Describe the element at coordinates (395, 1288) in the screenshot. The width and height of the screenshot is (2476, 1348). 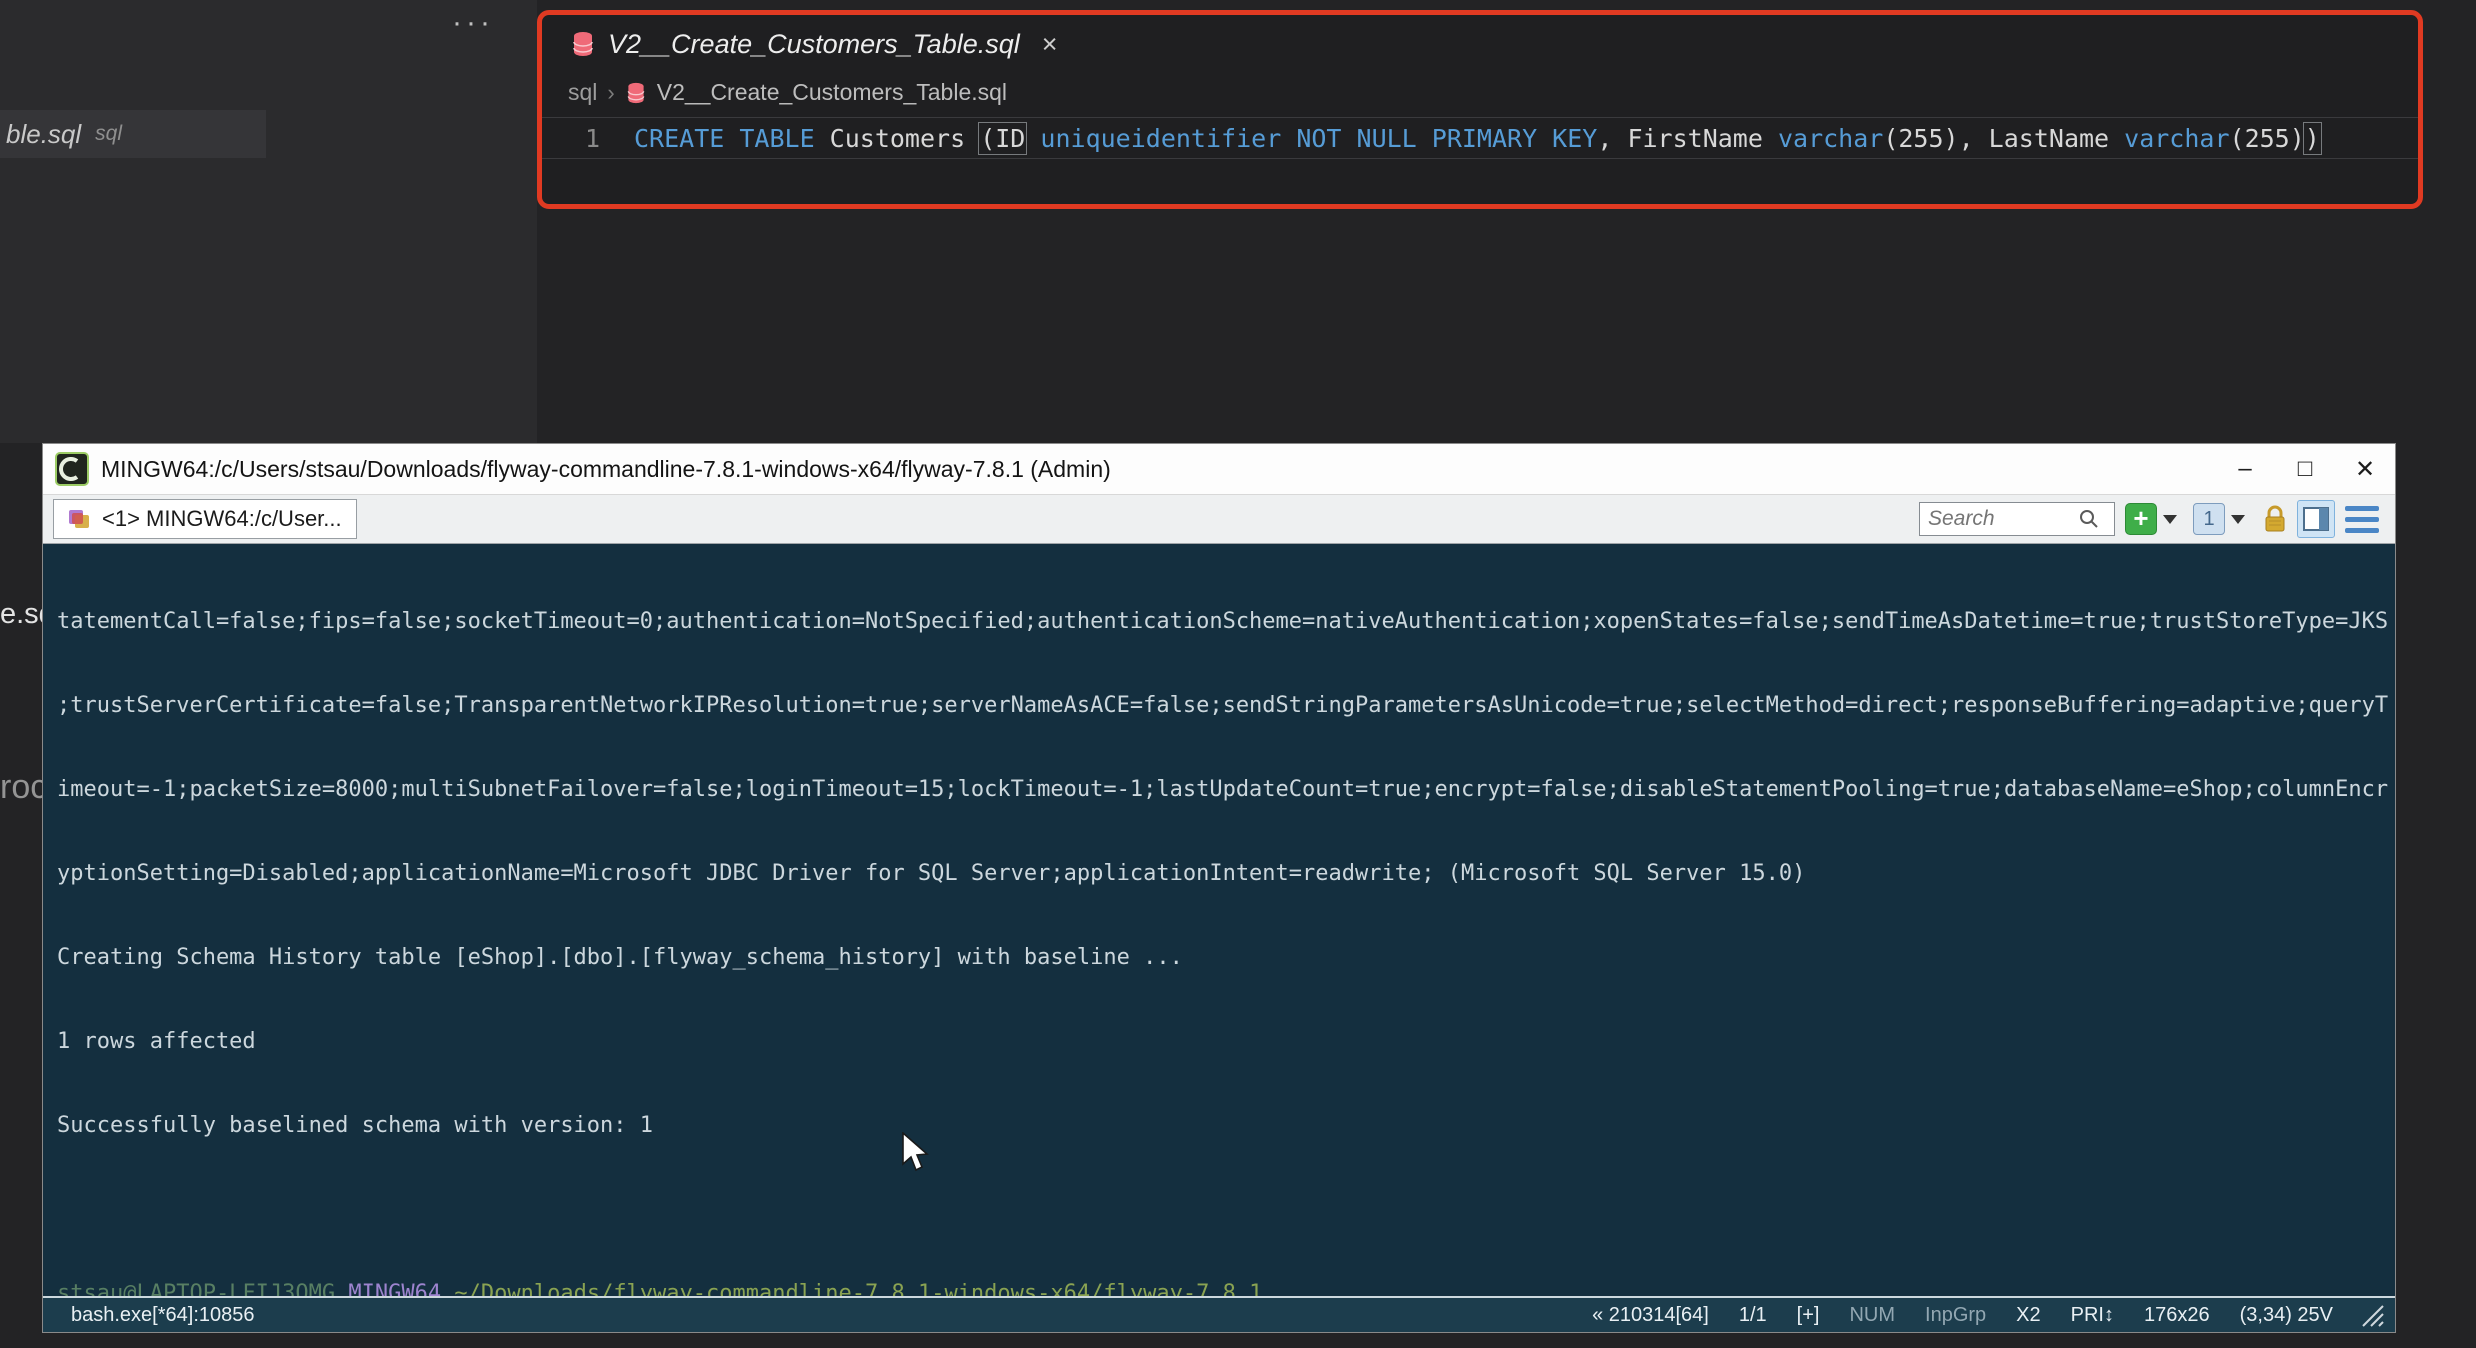
I see `prompt-env: MINGW64` at that location.